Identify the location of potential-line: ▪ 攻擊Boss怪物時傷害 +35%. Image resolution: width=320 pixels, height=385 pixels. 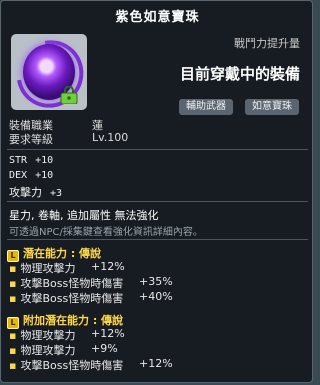
(91, 283).